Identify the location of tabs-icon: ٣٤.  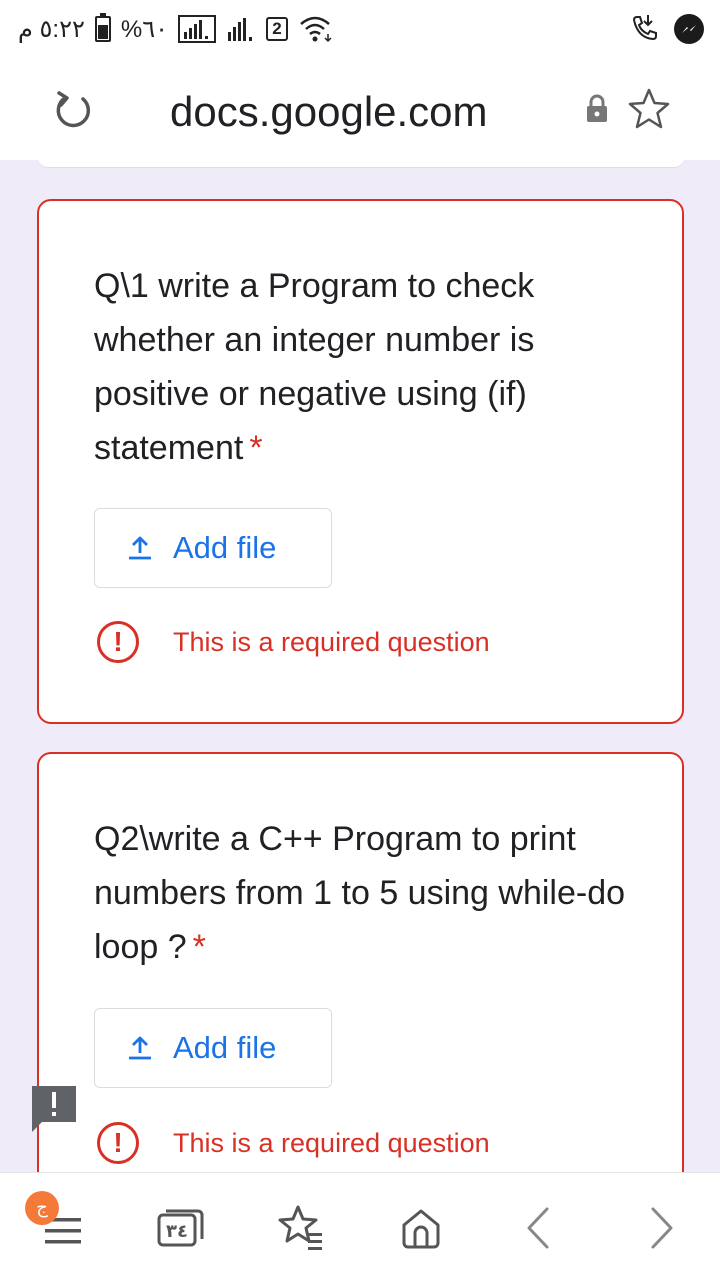
(181, 1228).